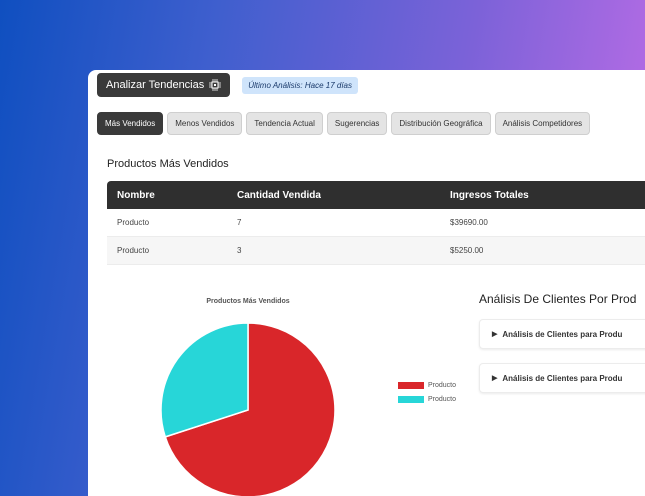 The image size is (645, 496). I want to click on tab-least-sold: Menos Vendidos, so click(205, 123).